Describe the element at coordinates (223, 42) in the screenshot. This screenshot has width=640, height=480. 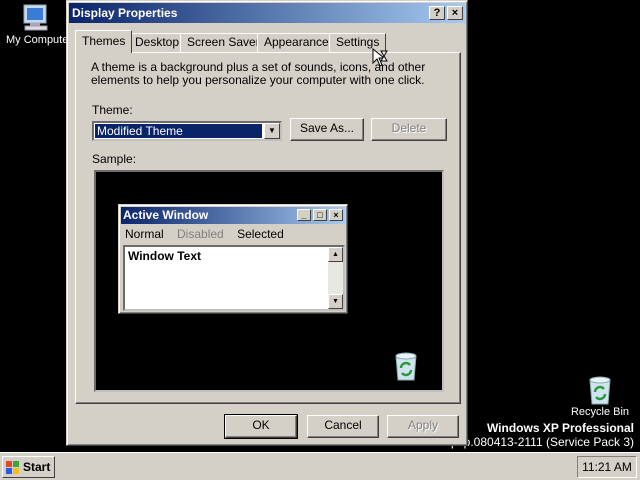
I see `tab-screen-saver: Screen Saver` at that location.